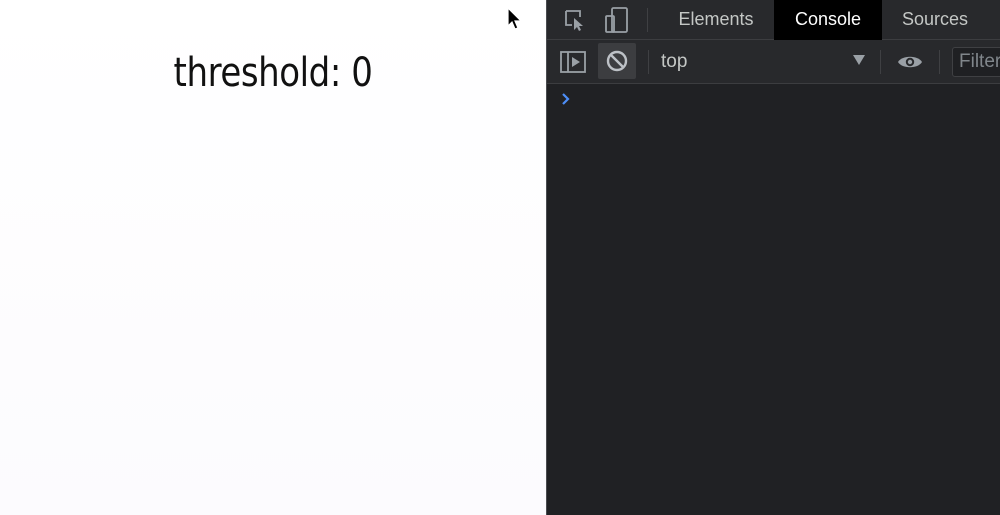 This screenshot has height=515, width=1000. Describe the element at coordinates (273, 73) in the screenshot. I see `page-title: threshold: 0` at that location.